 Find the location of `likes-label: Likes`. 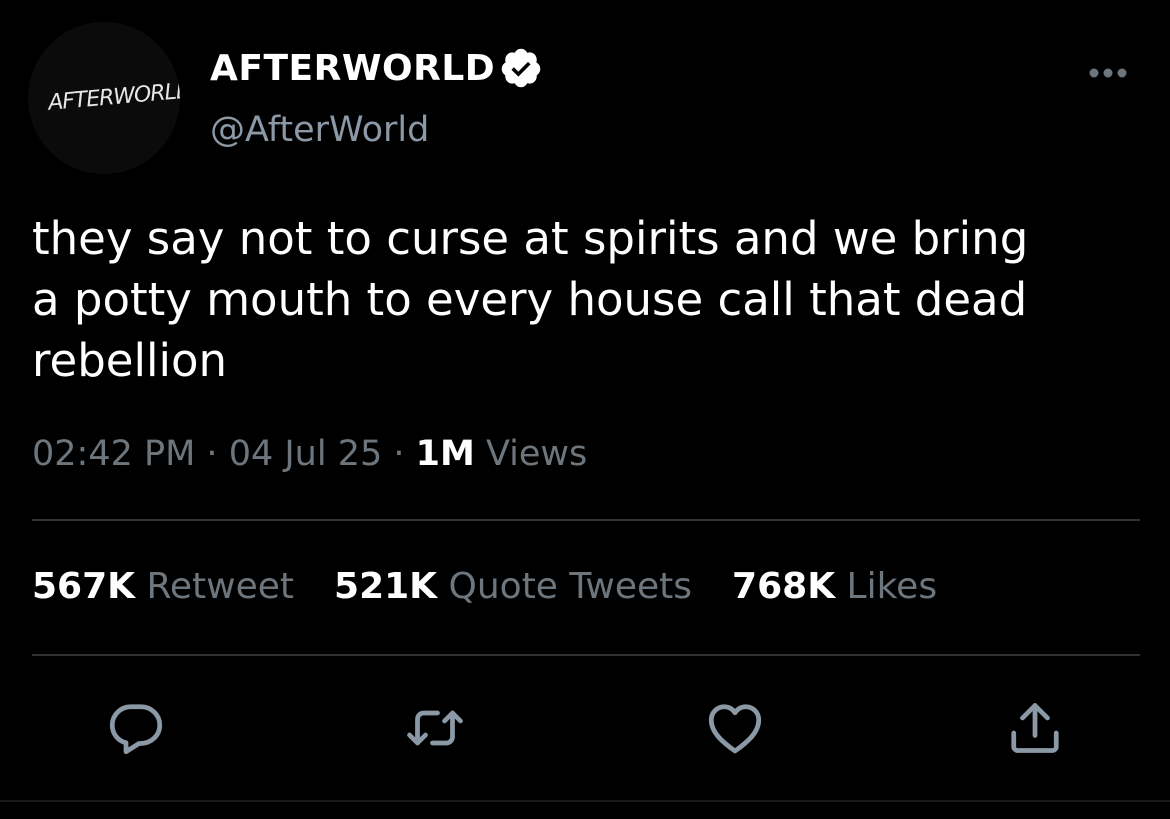

likes-label: Likes is located at coordinates (892, 586).